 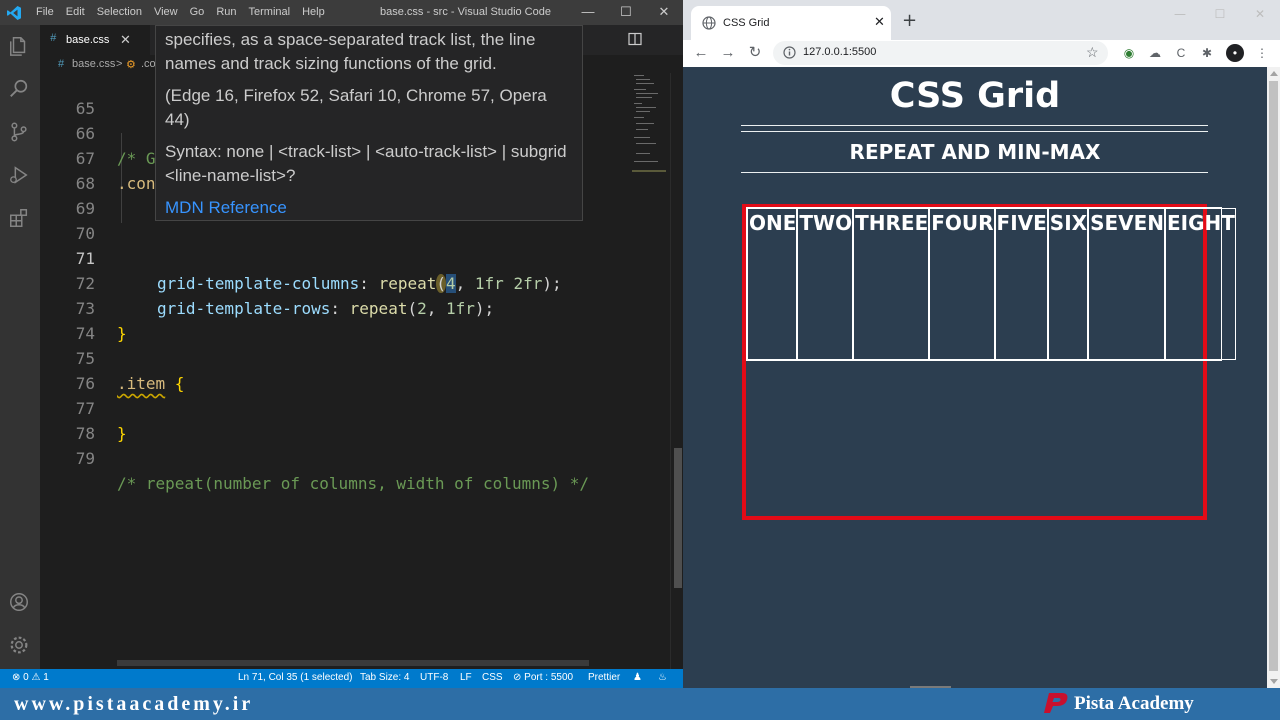 I want to click on language-mode: CSS, so click(x=492, y=677).